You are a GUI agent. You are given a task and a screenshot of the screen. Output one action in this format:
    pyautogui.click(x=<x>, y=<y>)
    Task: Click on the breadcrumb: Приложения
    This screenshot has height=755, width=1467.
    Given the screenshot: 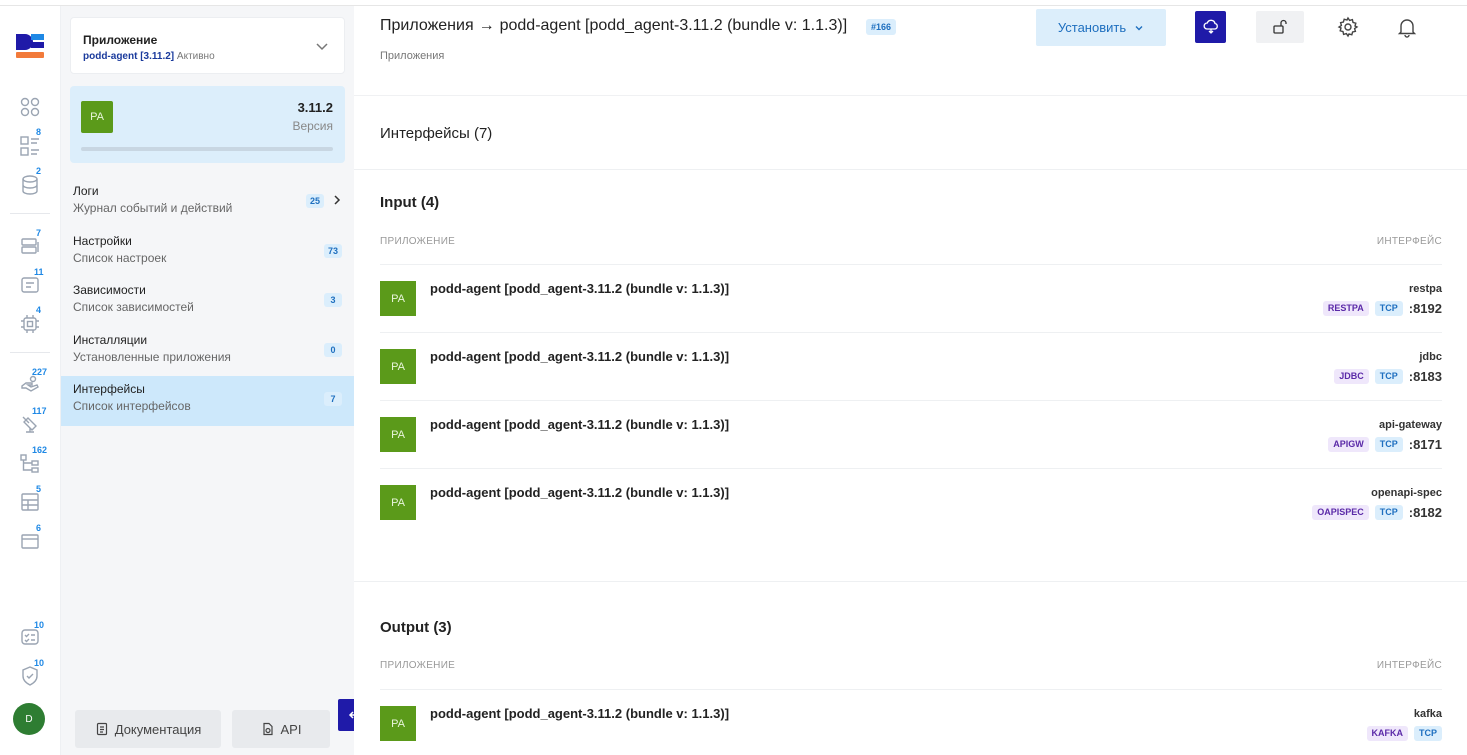 What is the action you would take?
    pyautogui.click(x=412, y=56)
    